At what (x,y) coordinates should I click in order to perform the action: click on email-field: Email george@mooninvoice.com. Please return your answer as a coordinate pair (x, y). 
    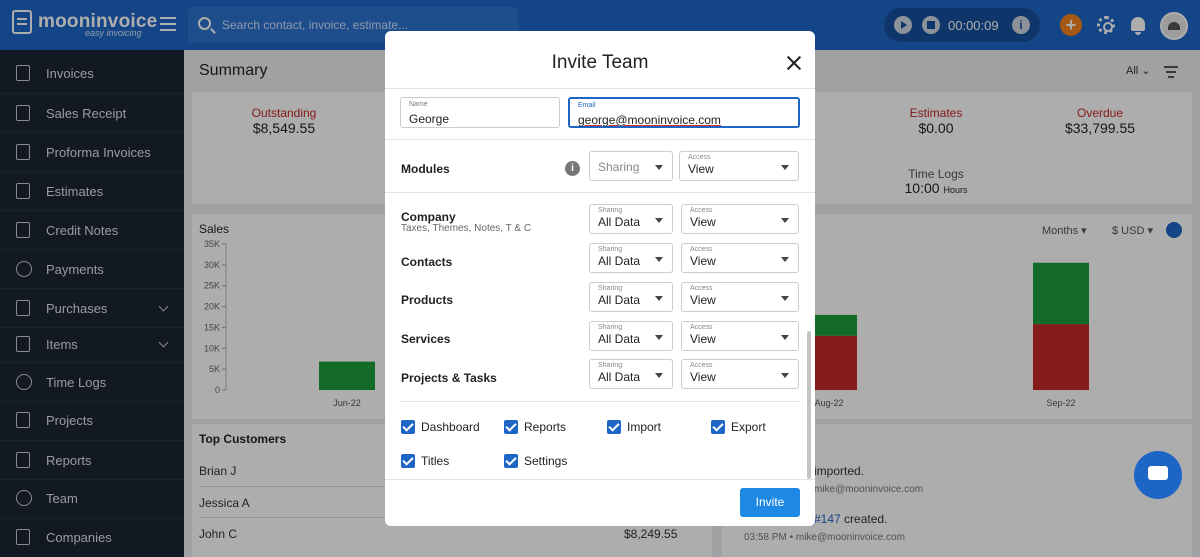
    Looking at the image, I should click on (684, 112).